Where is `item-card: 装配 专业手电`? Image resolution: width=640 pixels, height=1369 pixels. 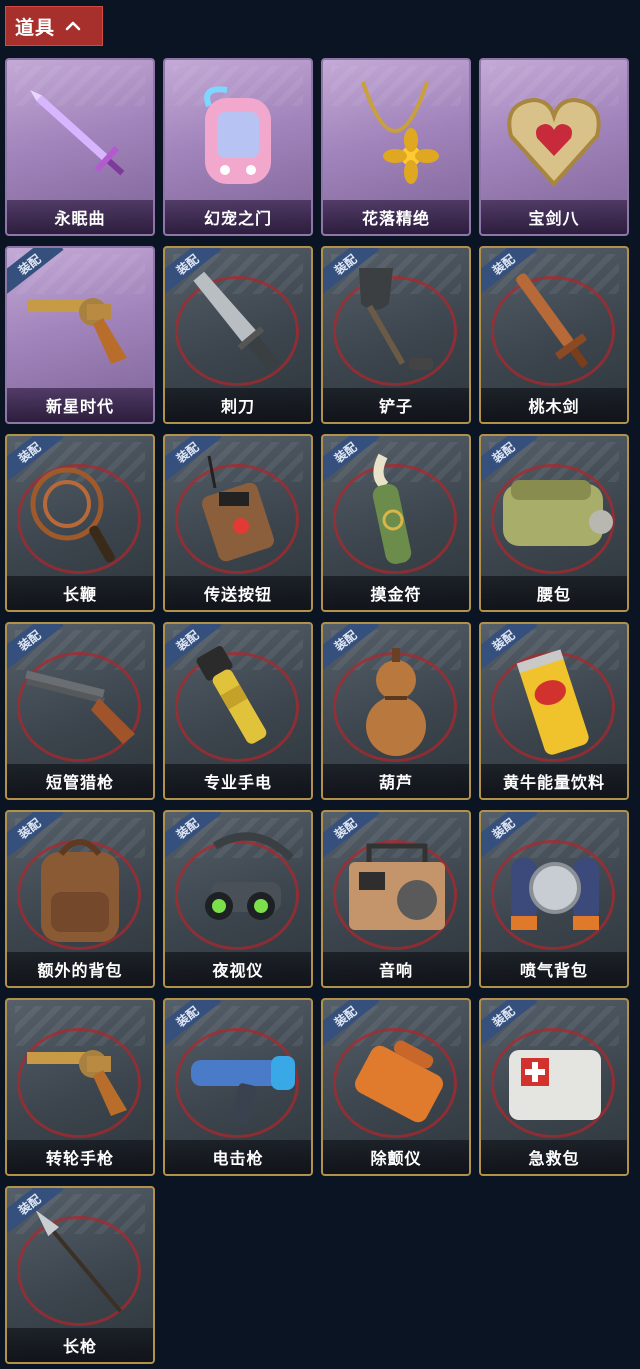 item-card: 装配 专业手电 is located at coordinates (238, 711).